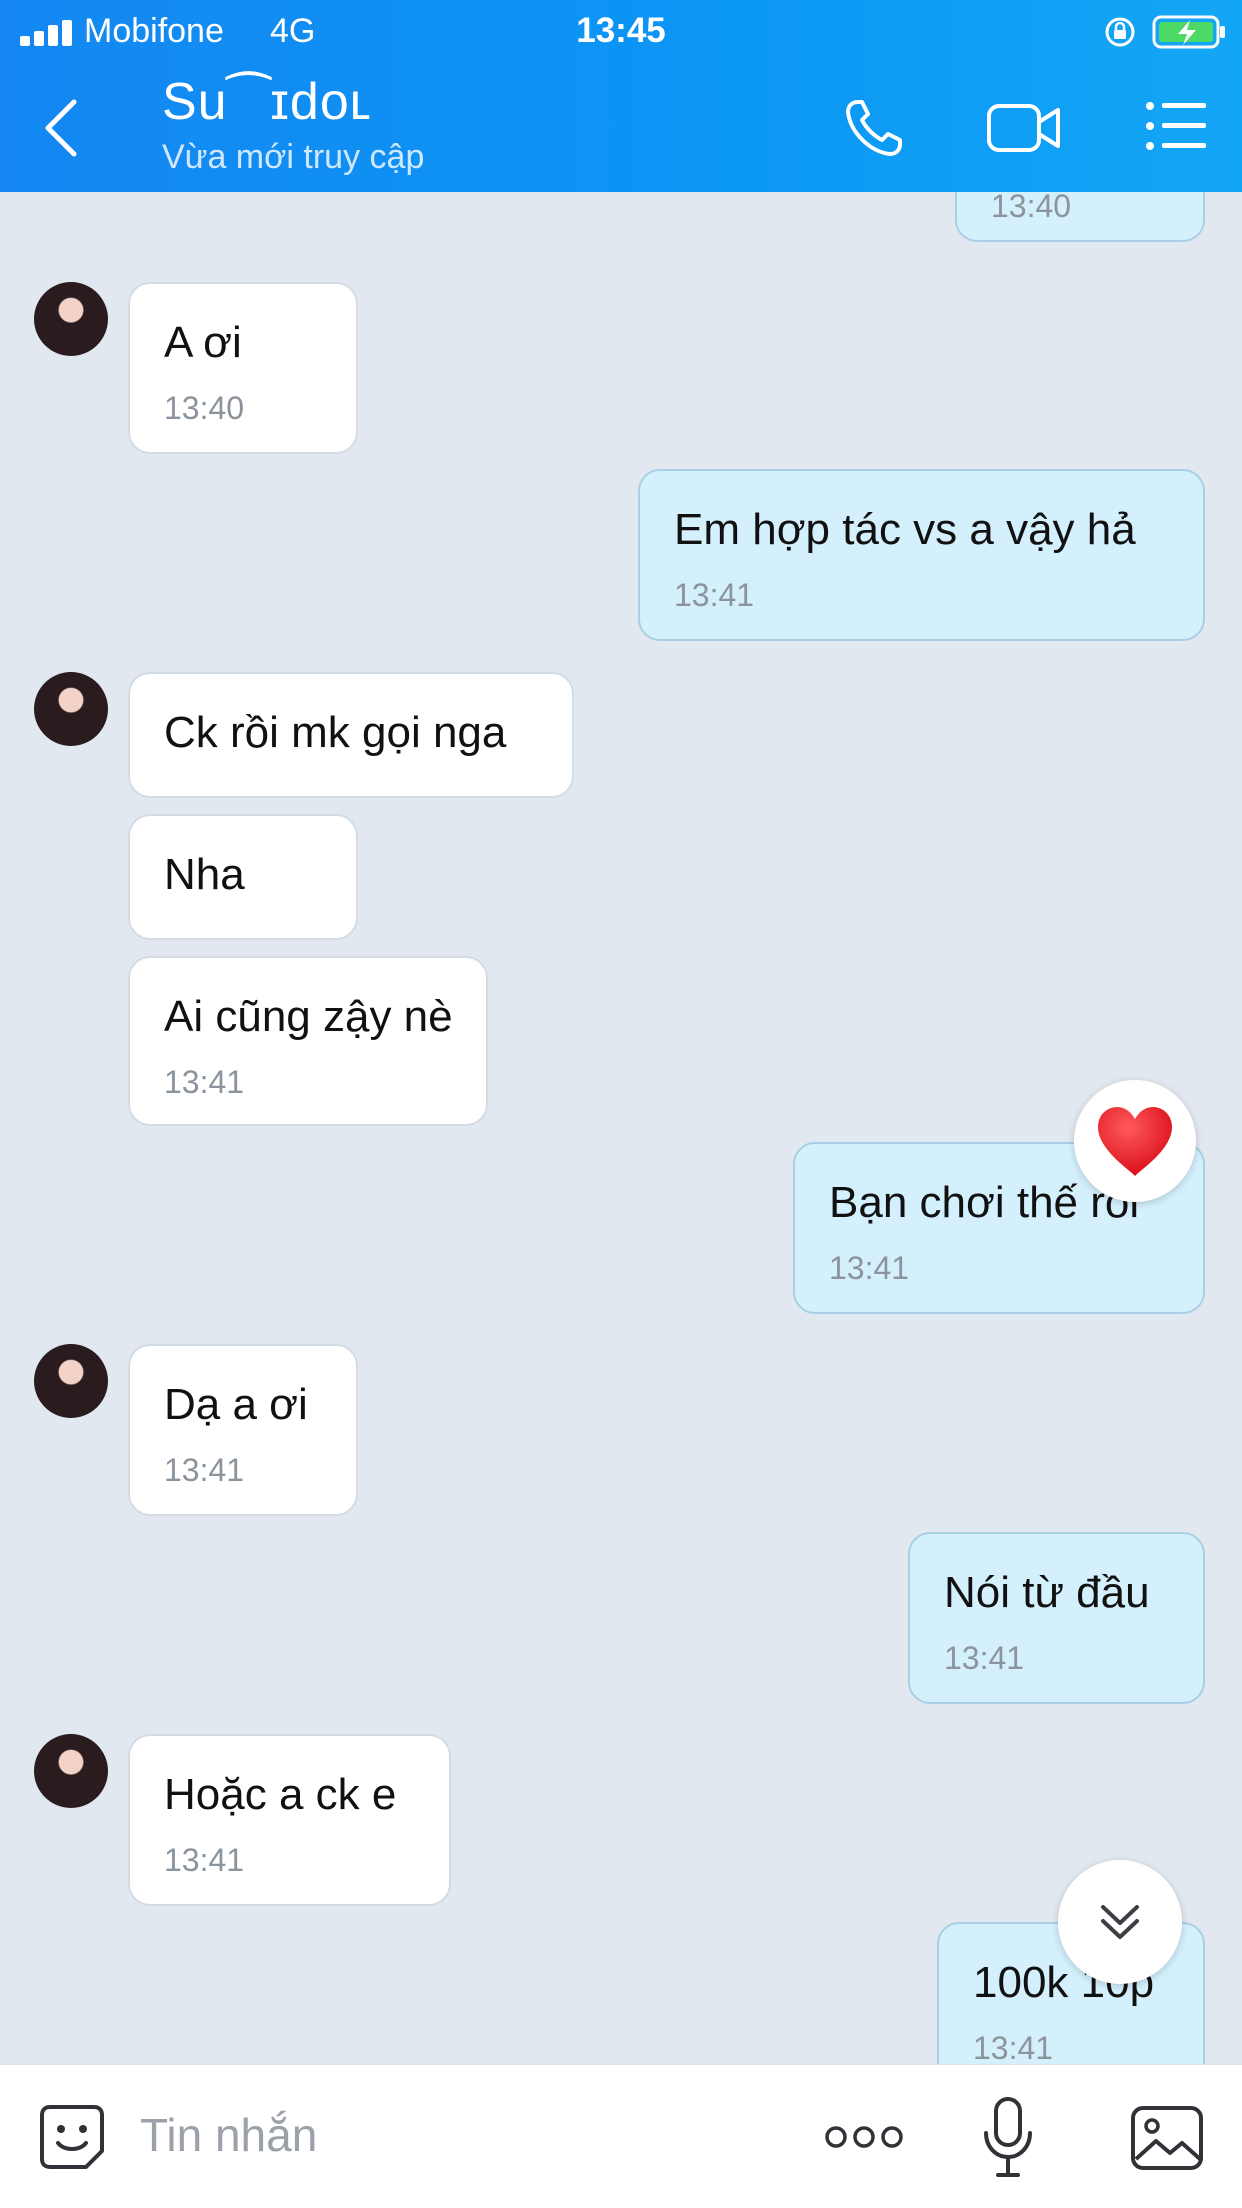  What do you see at coordinates (1176, 126) in the screenshot?
I see `menu-icon` at bounding box center [1176, 126].